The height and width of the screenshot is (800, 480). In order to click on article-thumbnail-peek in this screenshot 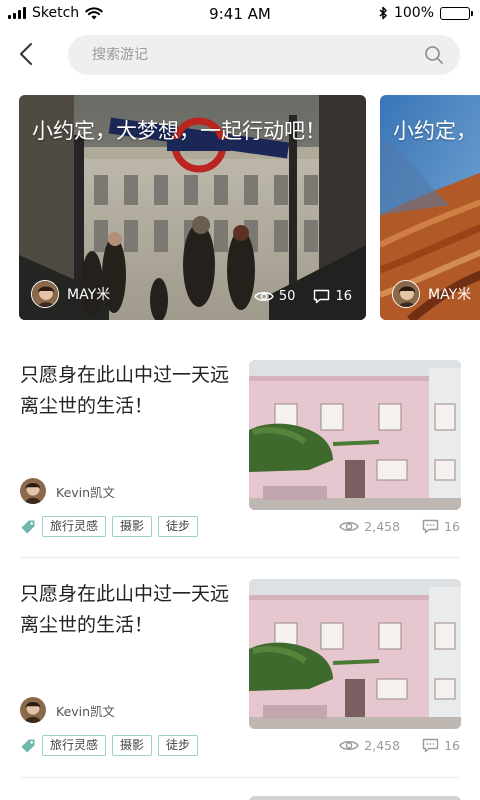, I will do `click(355, 798)`.